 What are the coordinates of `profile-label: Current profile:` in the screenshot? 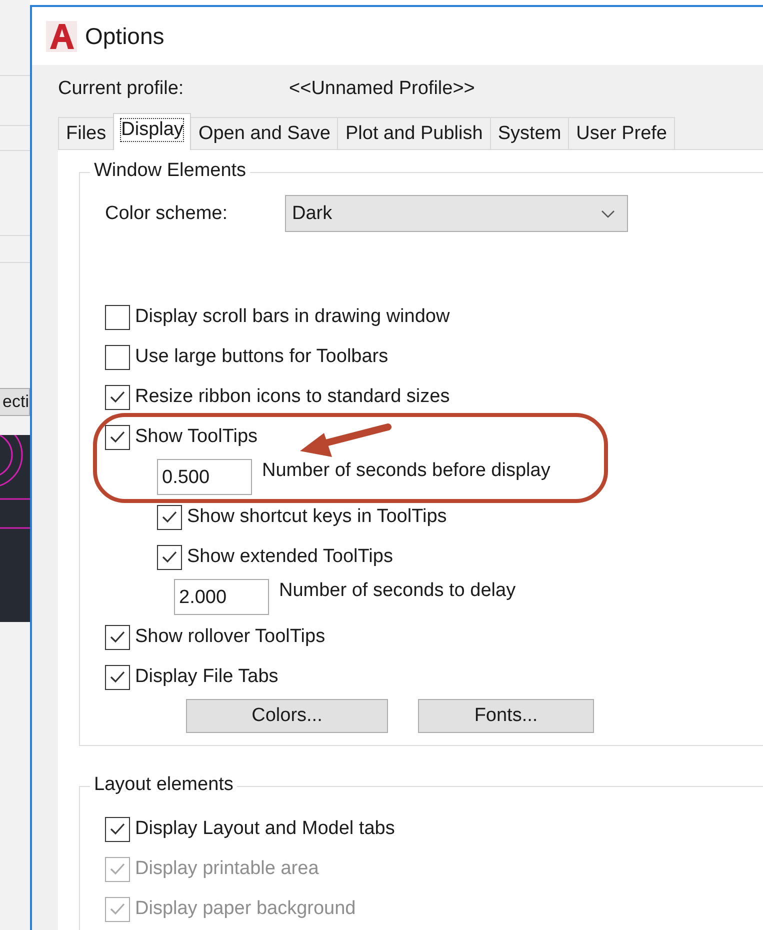 It's located at (121, 89).